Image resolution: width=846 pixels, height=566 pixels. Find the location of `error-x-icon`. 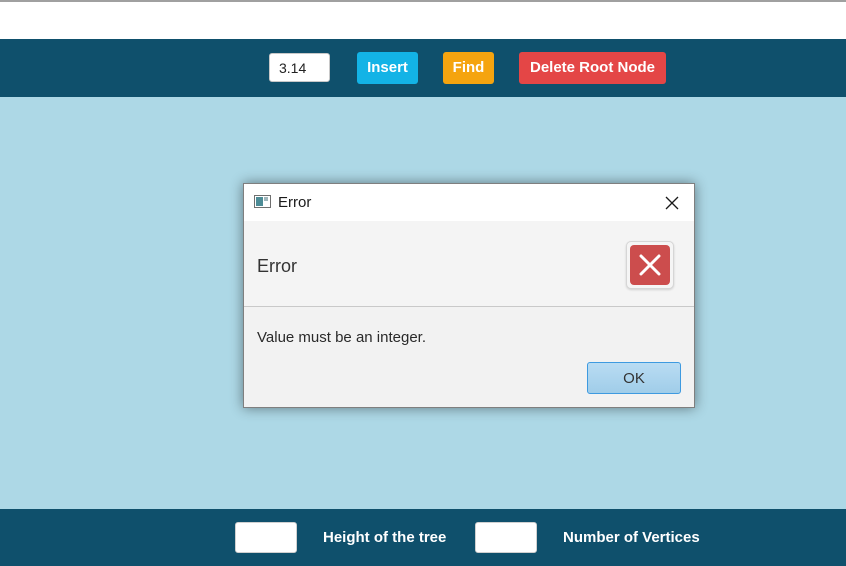

error-x-icon is located at coordinates (650, 265).